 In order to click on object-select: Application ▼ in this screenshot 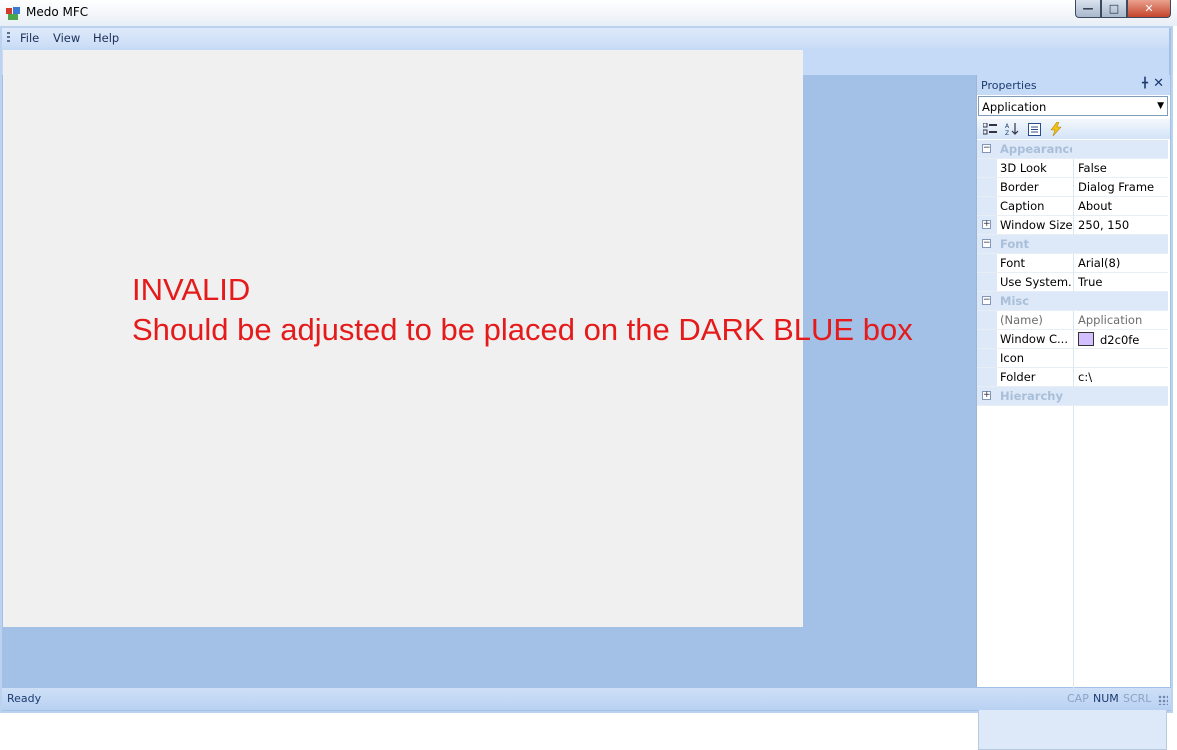, I will do `click(1073, 106)`.